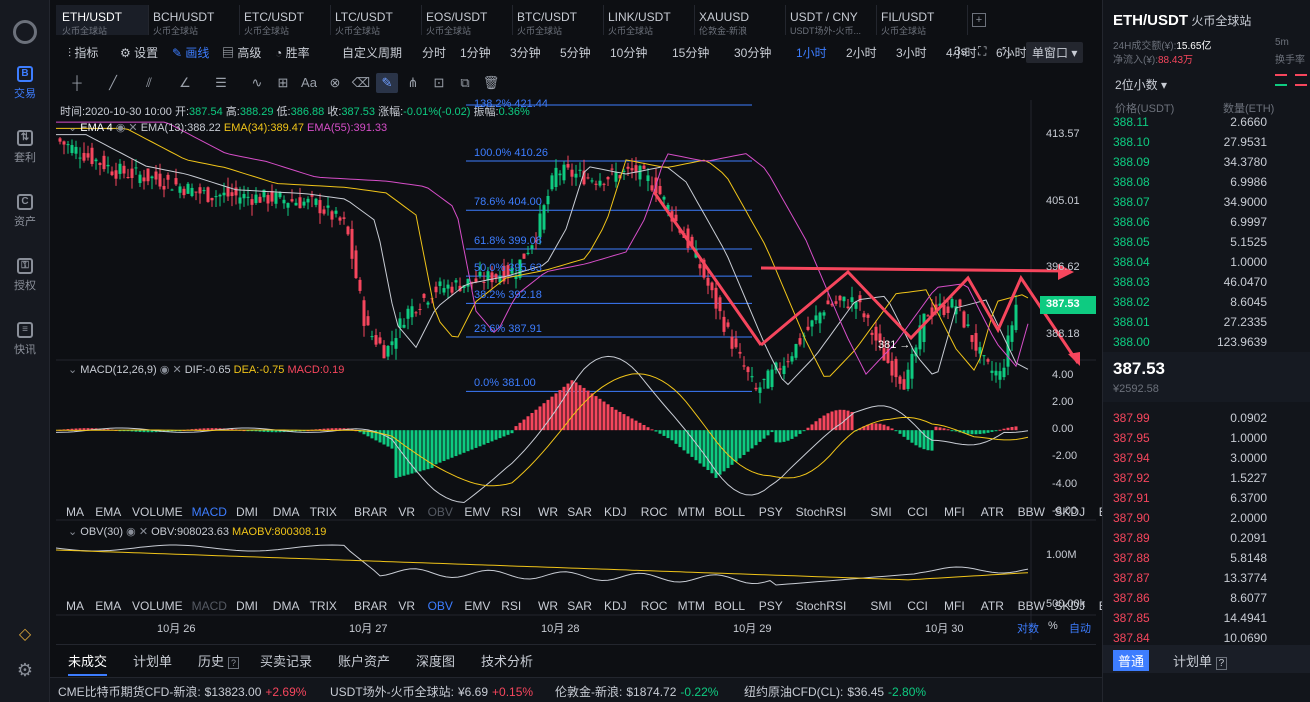  What do you see at coordinates (636, 691) in the screenshot?
I see `ticker-item-2: 伦敦金-新浪: $1874.72 -0.22%` at bounding box center [636, 691].